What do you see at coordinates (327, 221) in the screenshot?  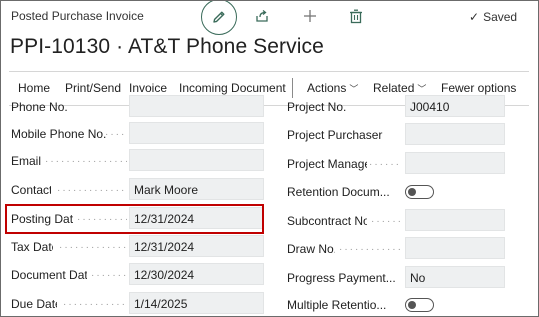 I see `field-label: Subcontract No.` at bounding box center [327, 221].